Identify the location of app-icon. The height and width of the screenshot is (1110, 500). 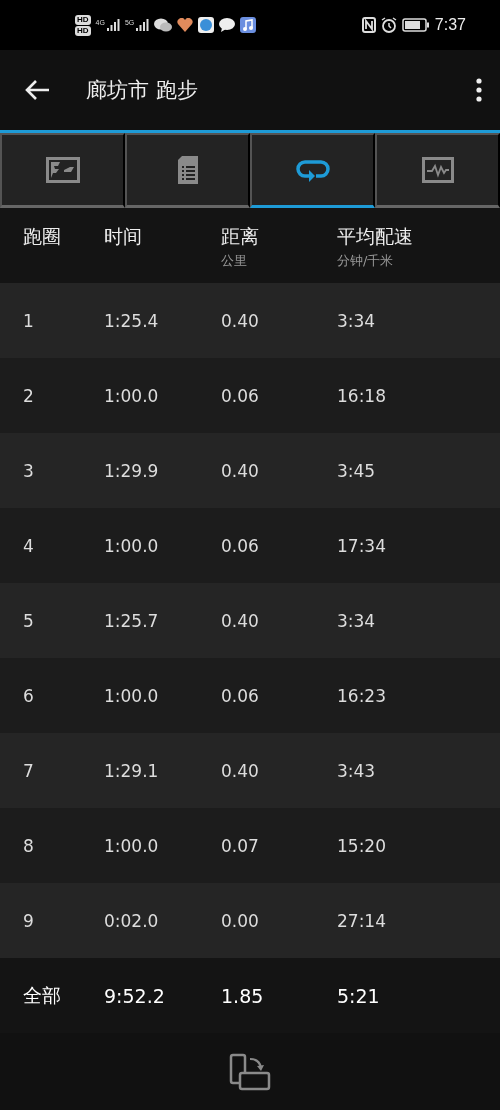
(206, 25).